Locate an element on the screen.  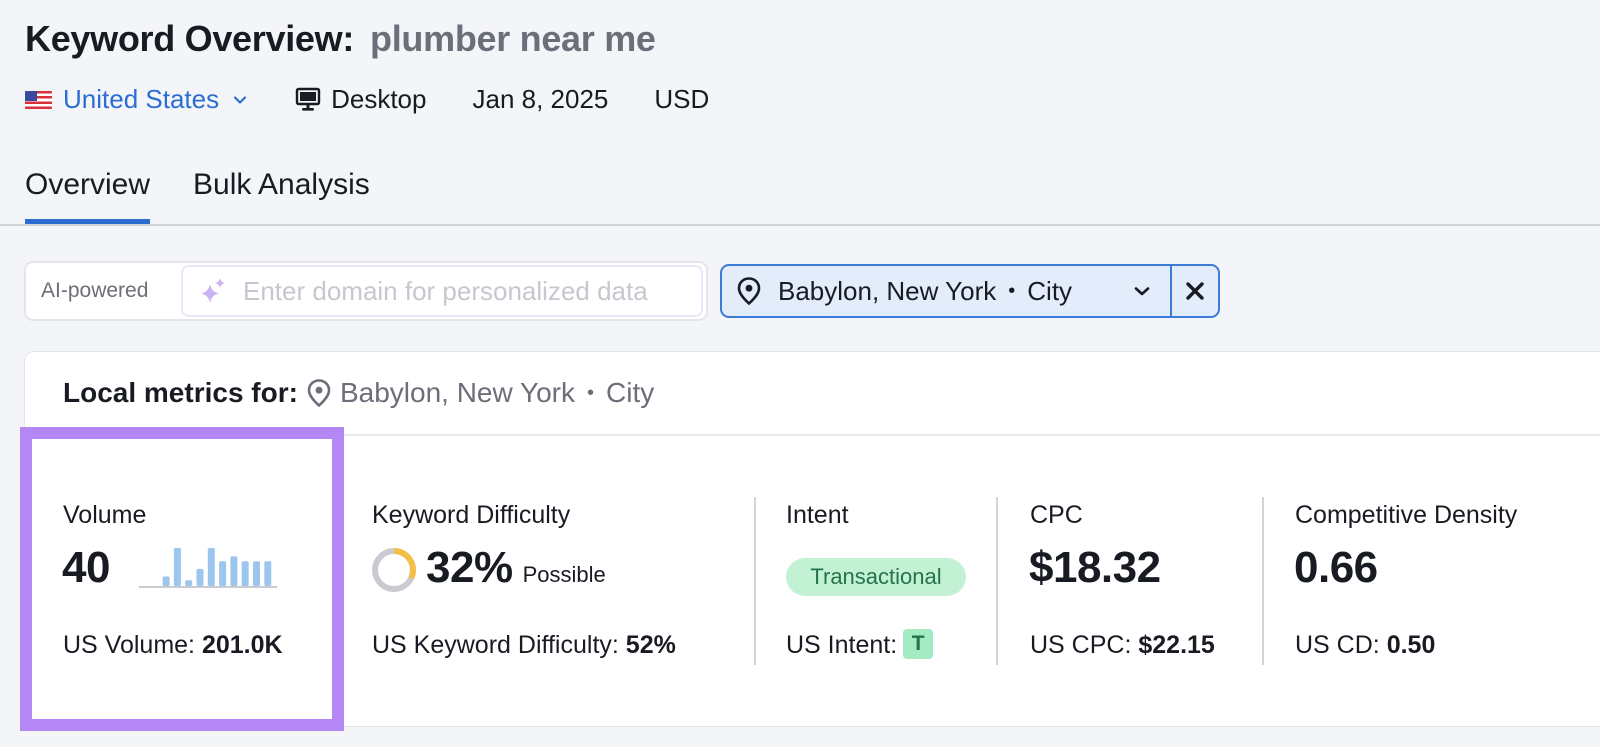
us-cpc-label: US CPC: is located at coordinates (1081, 645).